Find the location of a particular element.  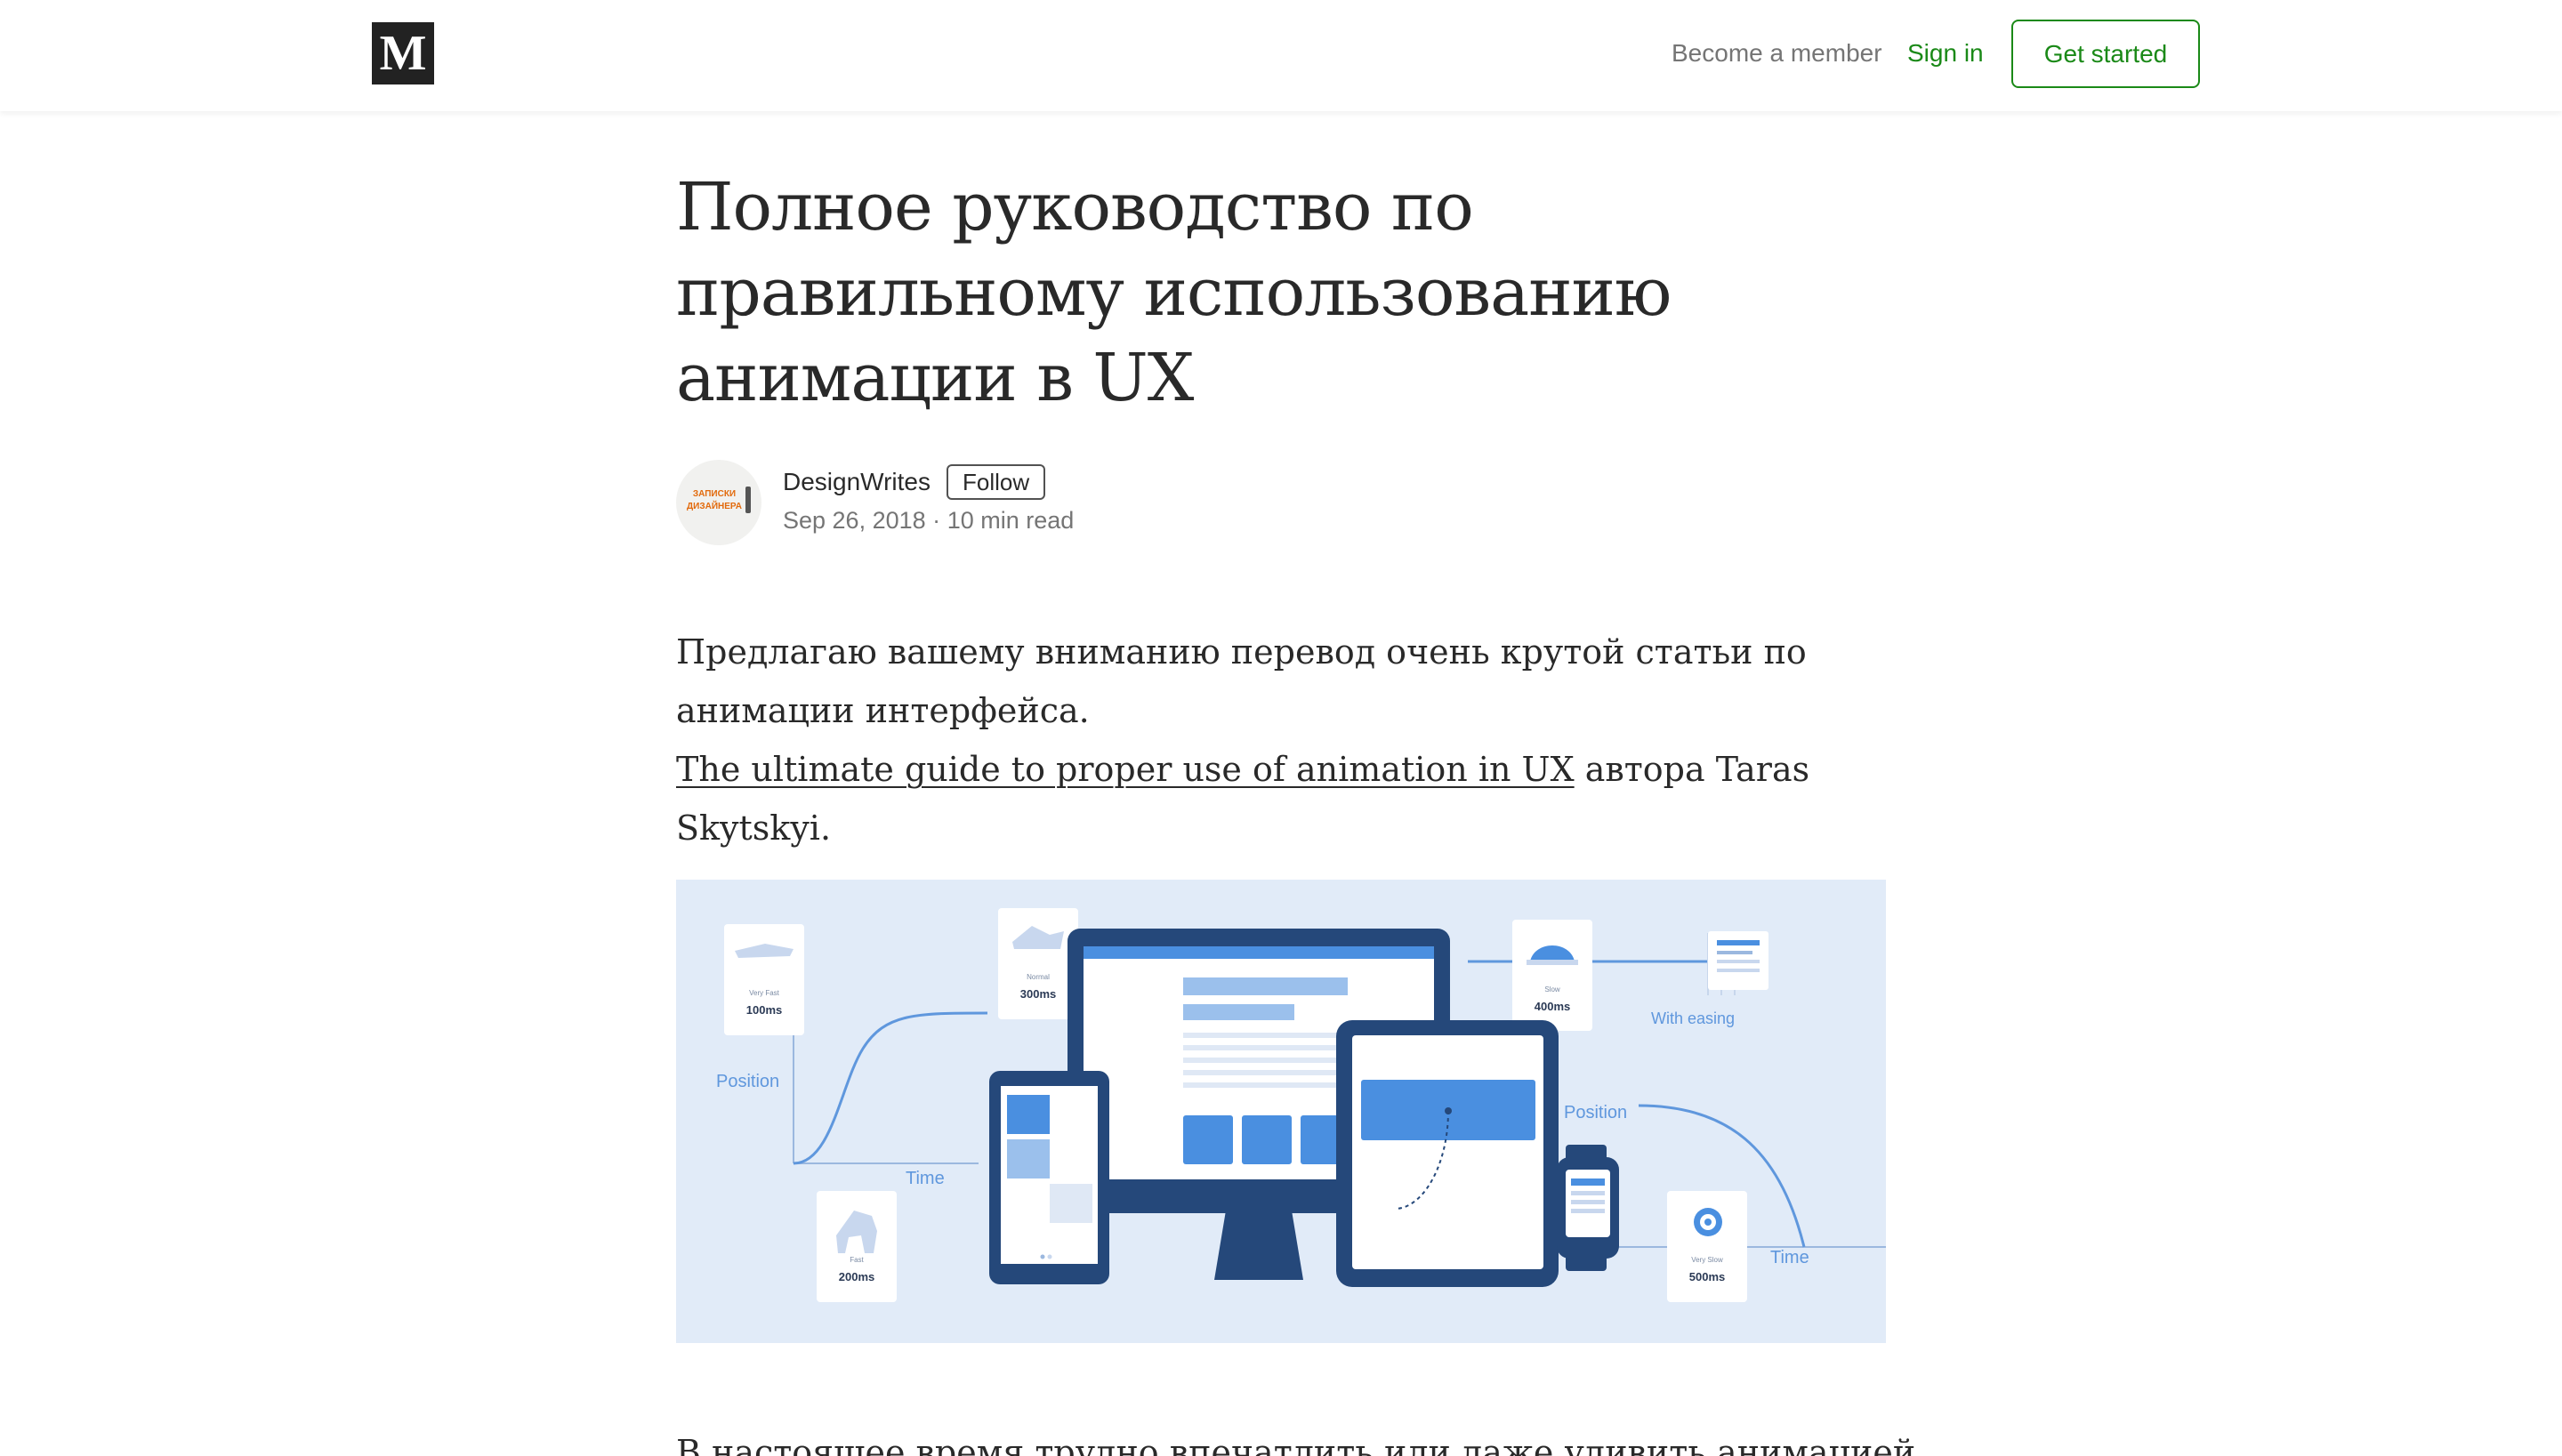

left-ease-curve is located at coordinates (890, 1088).